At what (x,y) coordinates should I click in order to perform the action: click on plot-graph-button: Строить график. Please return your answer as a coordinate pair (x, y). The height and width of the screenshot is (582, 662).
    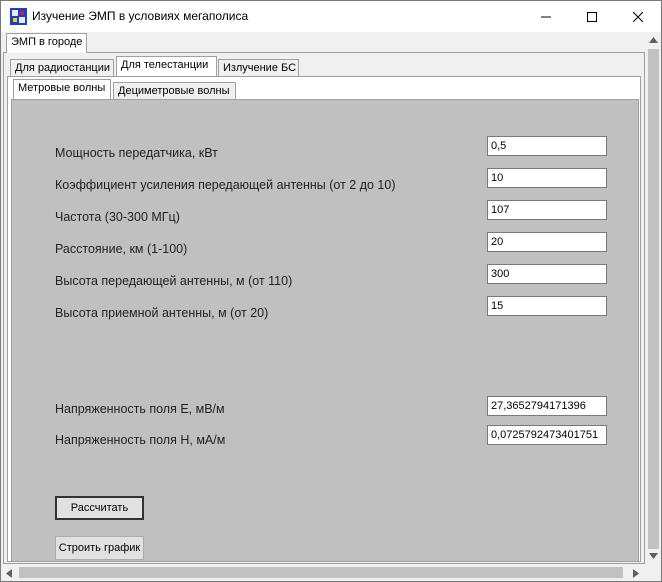
    Looking at the image, I should click on (99, 548).